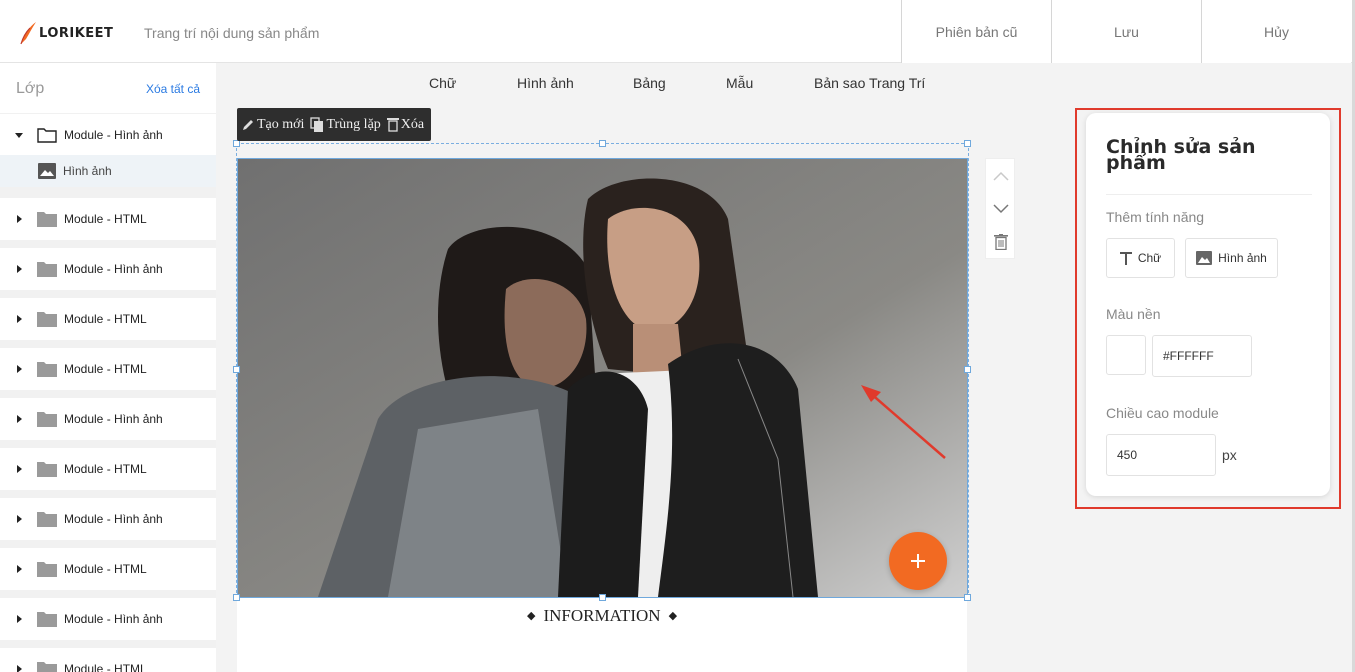  Describe the element at coordinates (1149, 258) in the screenshot. I see `add-text-label: Chữ` at that location.